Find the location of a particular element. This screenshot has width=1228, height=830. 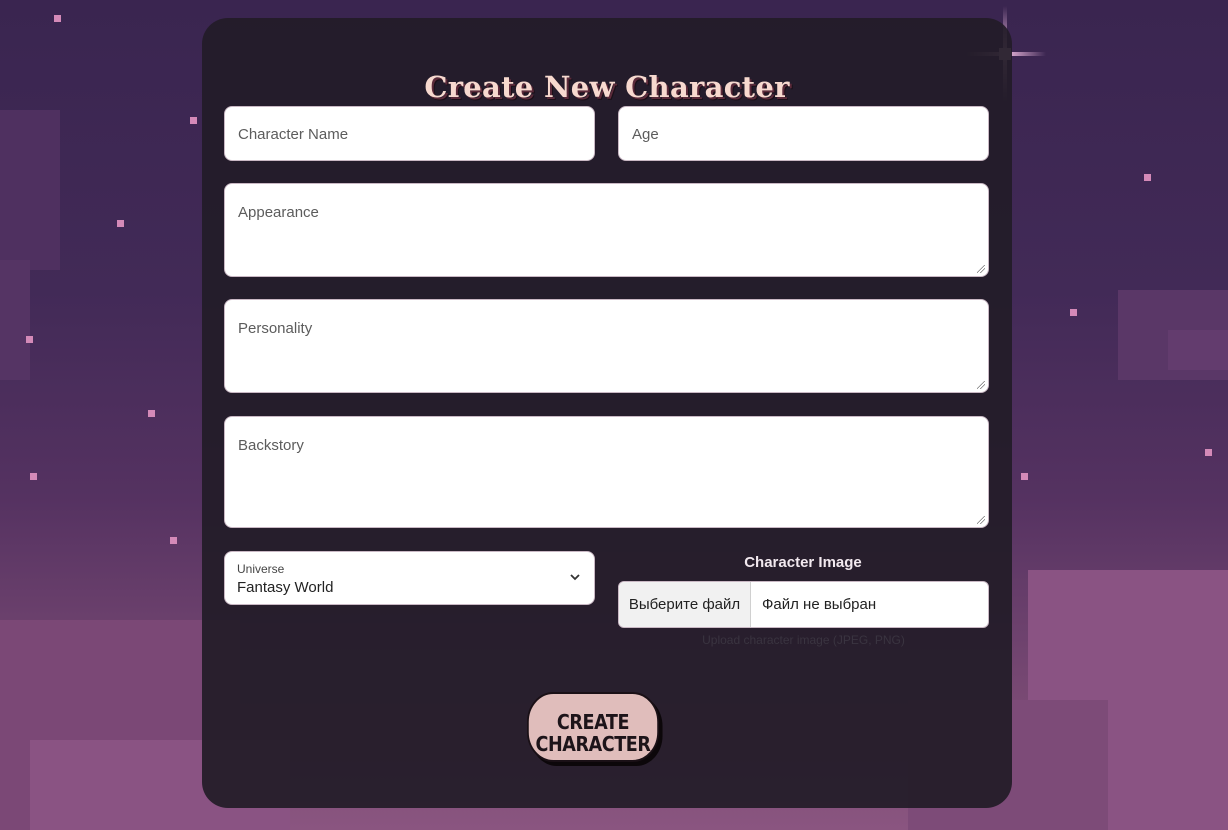

character-name-placeholder: Character Name is located at coordinates (293, 134).